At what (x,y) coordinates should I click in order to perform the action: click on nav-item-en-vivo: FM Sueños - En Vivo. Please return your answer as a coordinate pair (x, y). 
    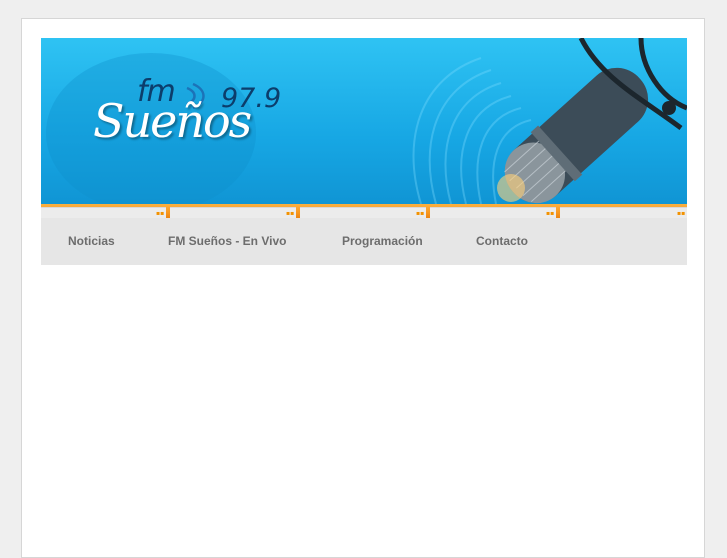
    Looking at the image, I should click on (227, 241).